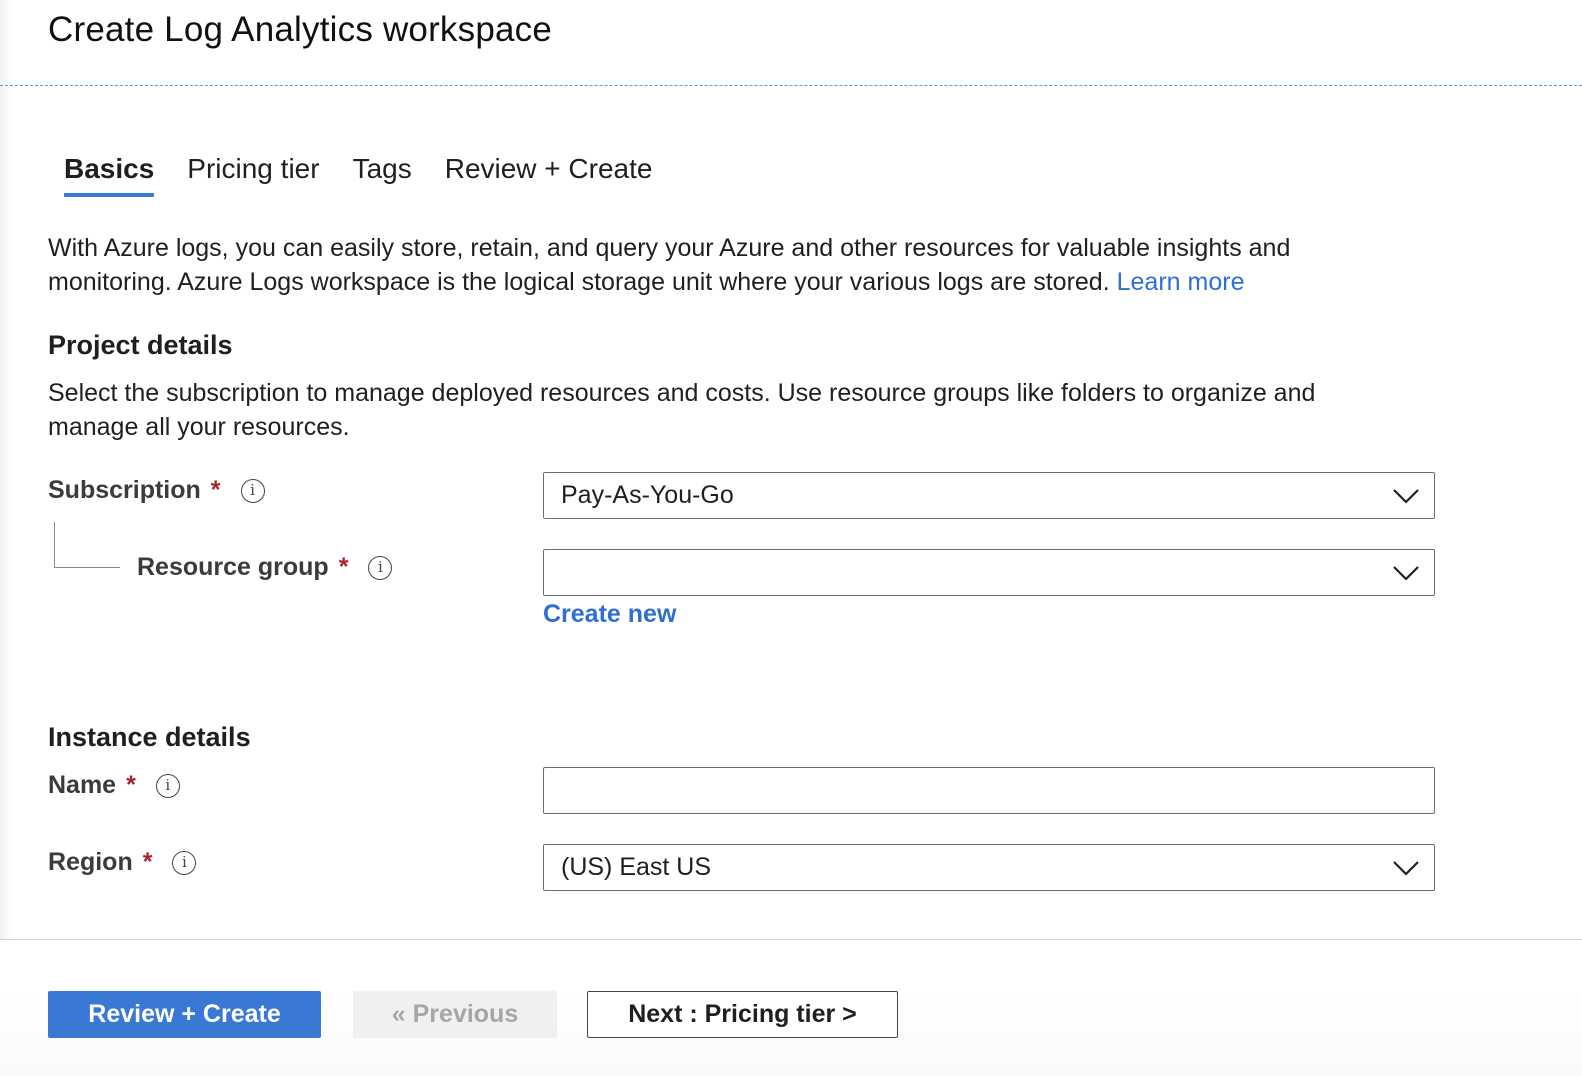  I want to click on subscription-label-text: Subscription, so click(124, 490).